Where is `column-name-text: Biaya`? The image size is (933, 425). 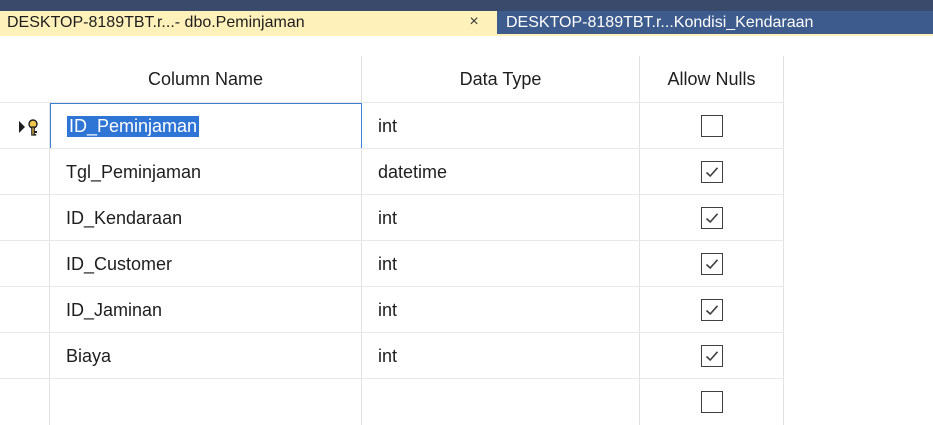
column-name-text: Biaya is located at coordinates (89, 355).